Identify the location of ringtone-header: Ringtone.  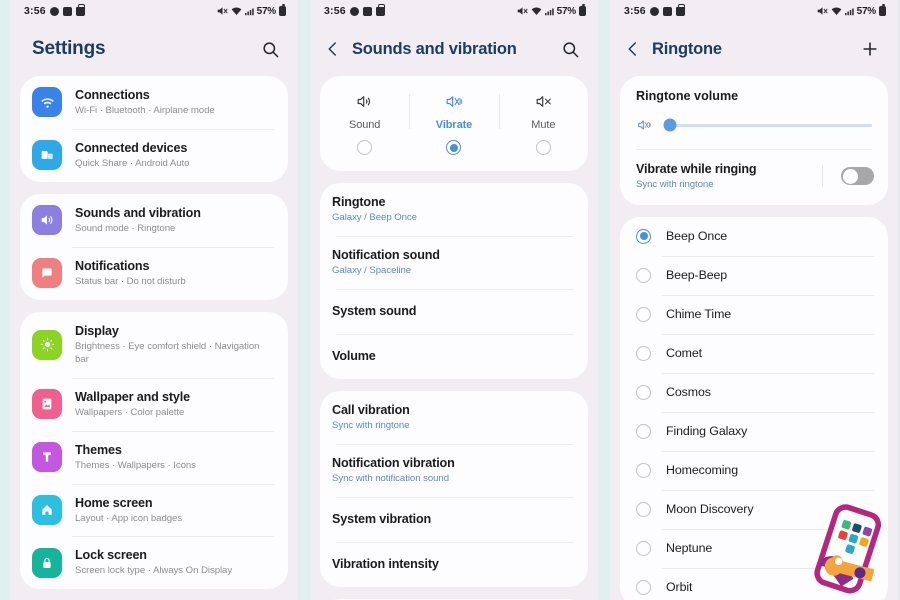
(754, 49).